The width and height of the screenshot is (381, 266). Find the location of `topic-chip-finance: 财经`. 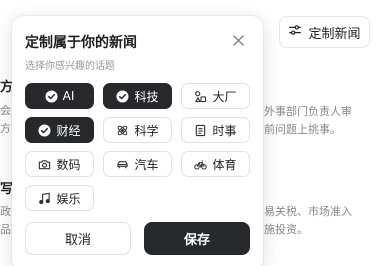

topic-chip-finance: 财经 is located at coordinates (59, 130).